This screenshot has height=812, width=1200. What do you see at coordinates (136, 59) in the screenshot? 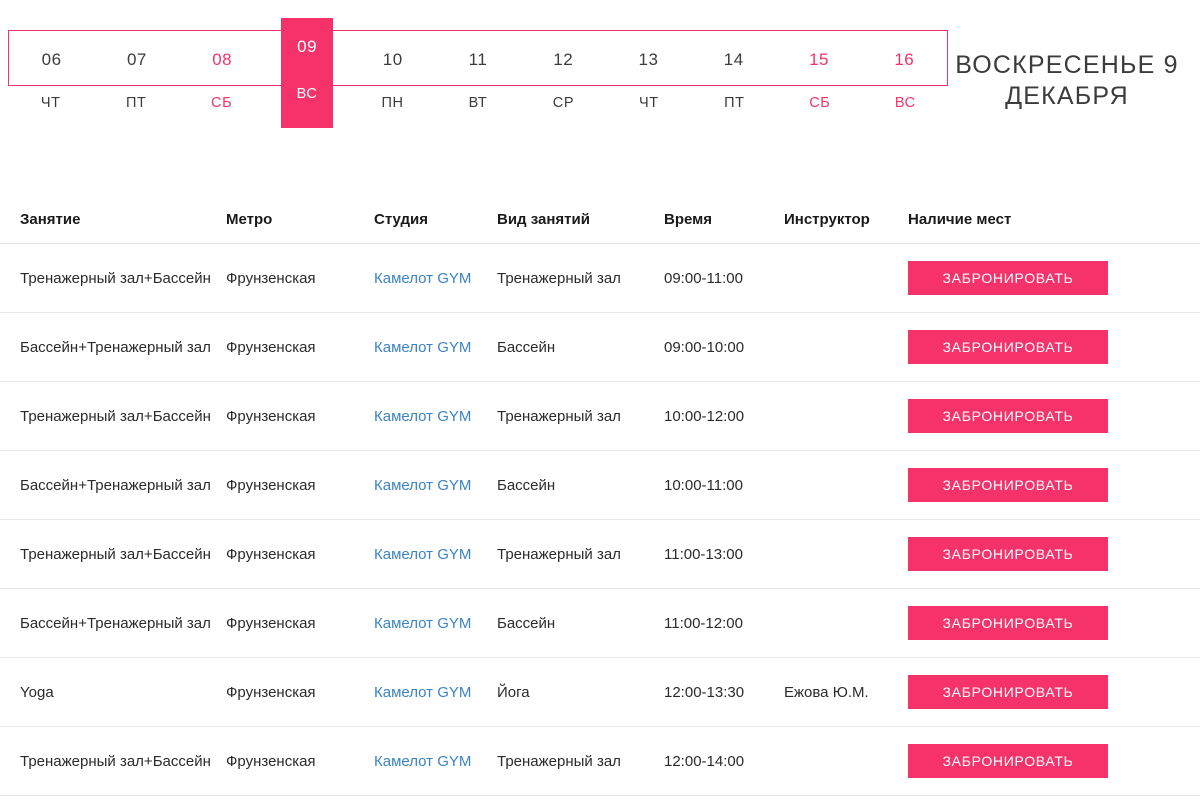
I see `date-cell-07: 07` at bounding box center [136, 59].